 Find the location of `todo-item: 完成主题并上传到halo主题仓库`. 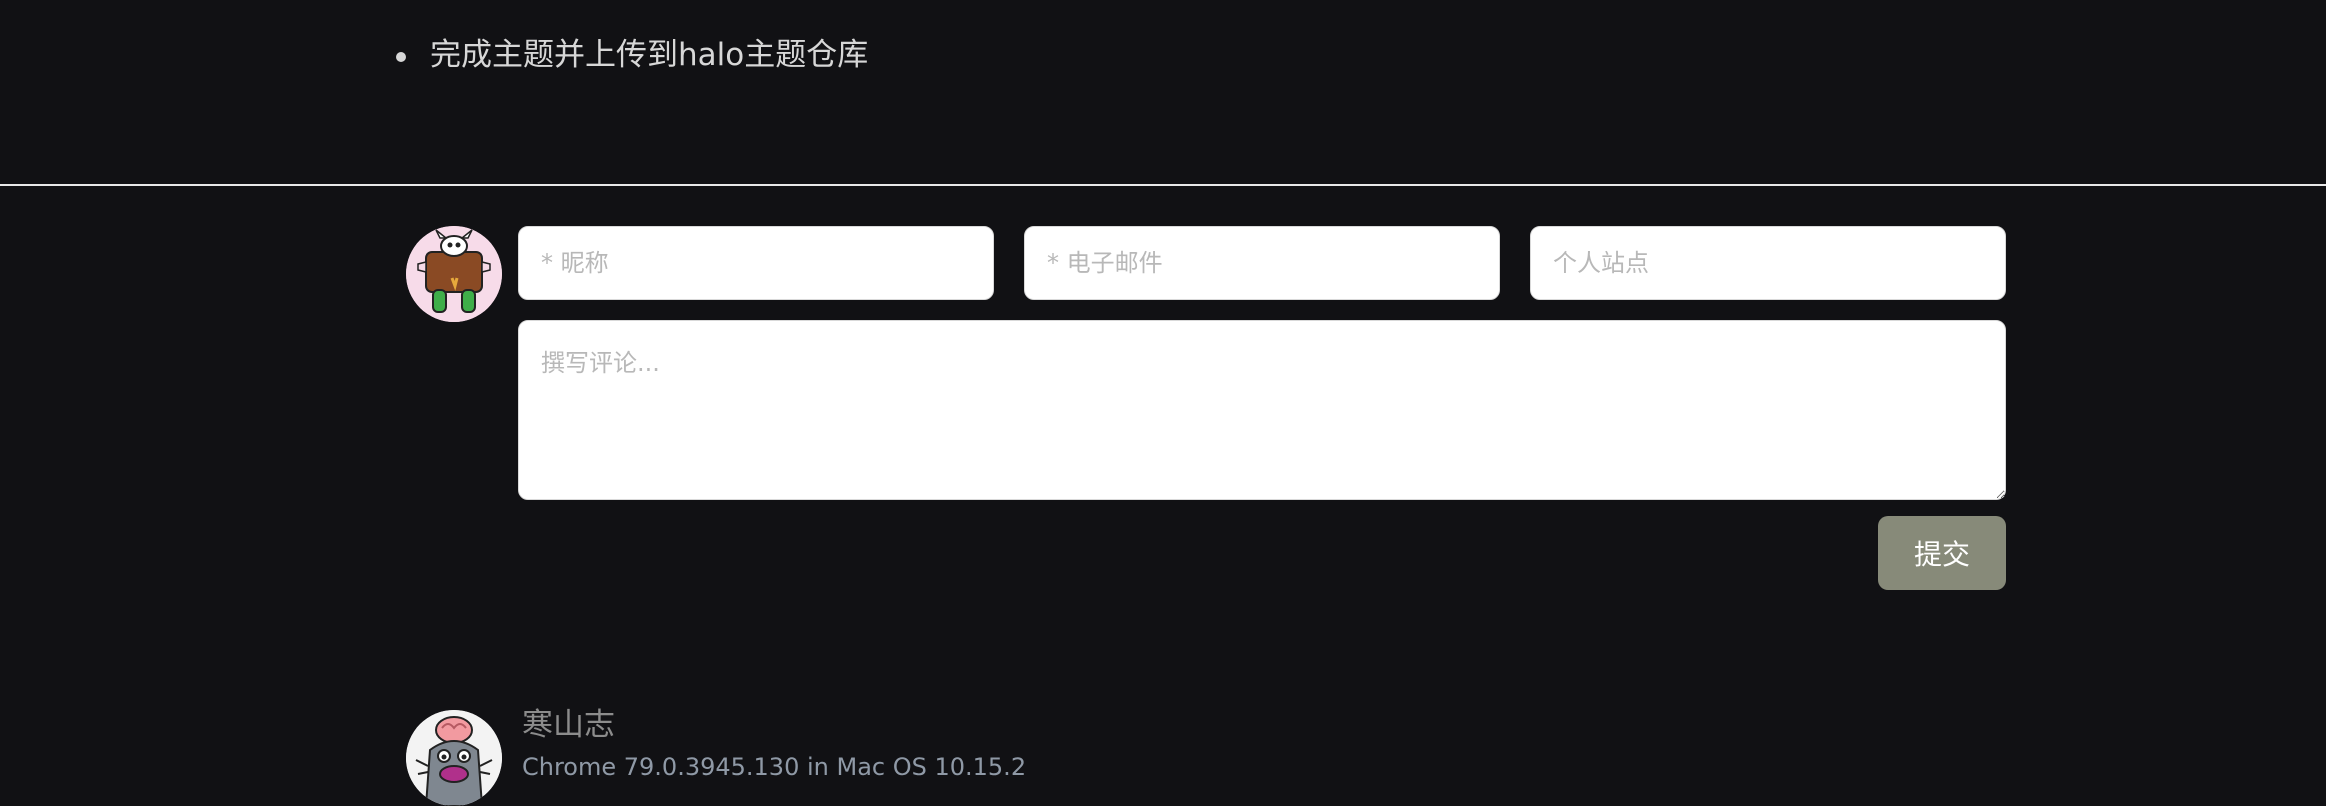

todo-item: 完成主题并上传到halo主题仓库 is located at coordinates (629, 55).